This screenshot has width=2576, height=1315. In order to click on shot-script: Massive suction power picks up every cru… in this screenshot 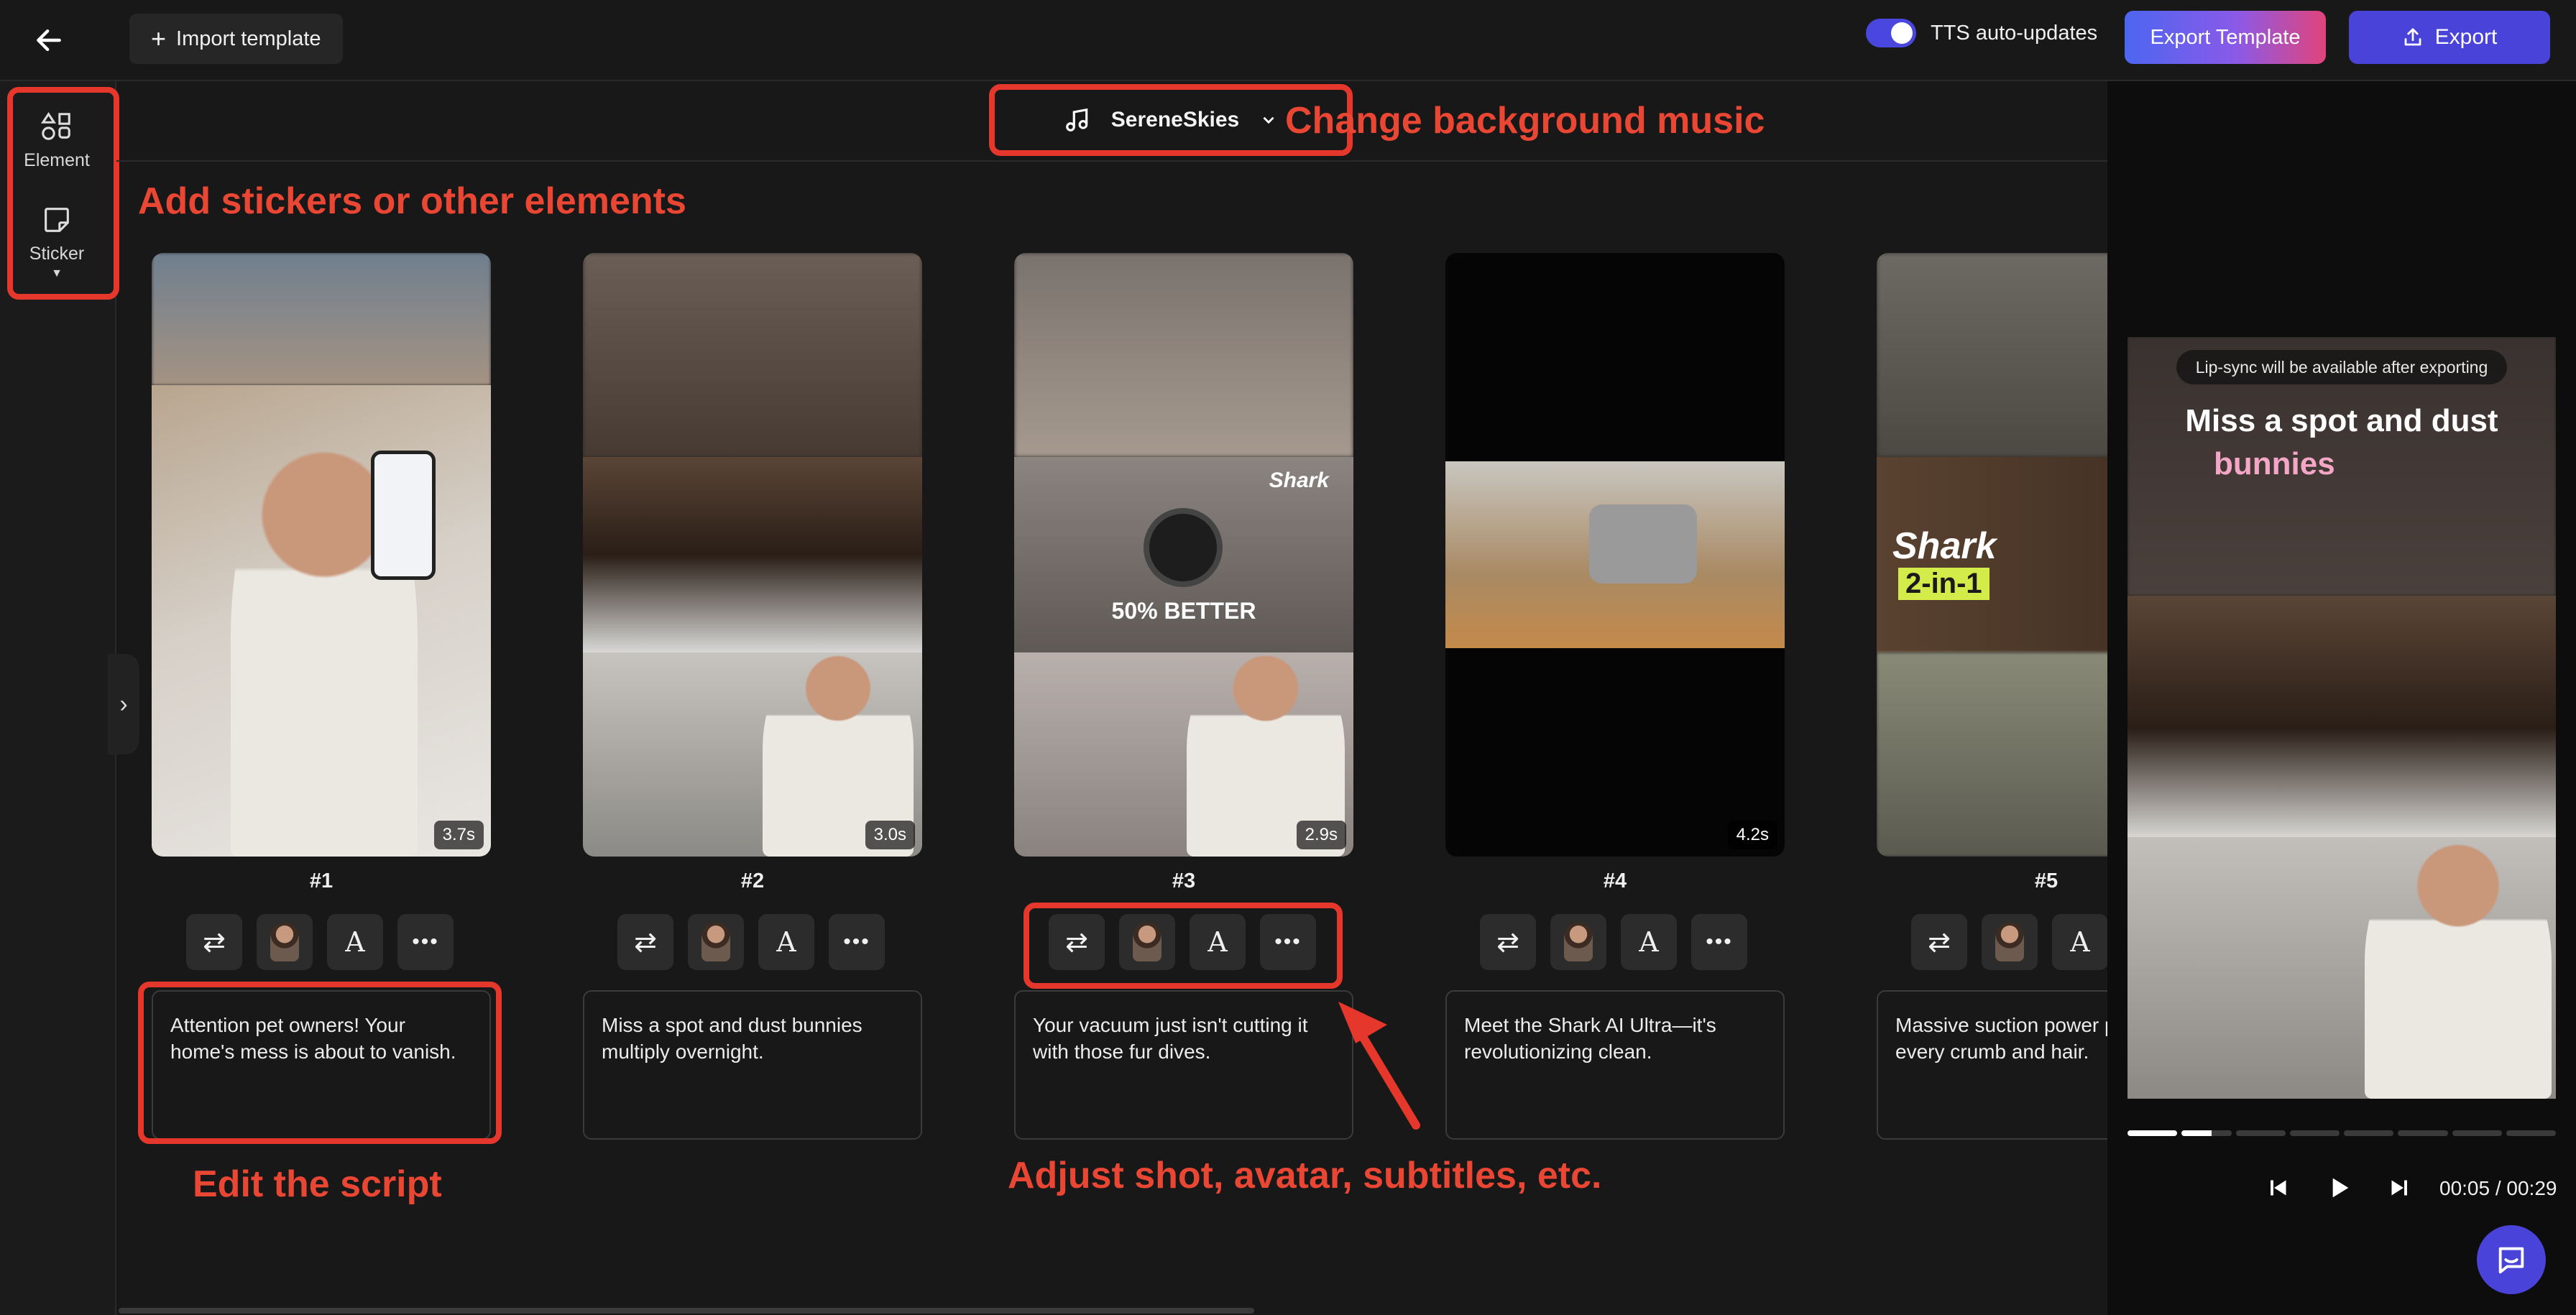, I will do `click(1992, 1065)`.